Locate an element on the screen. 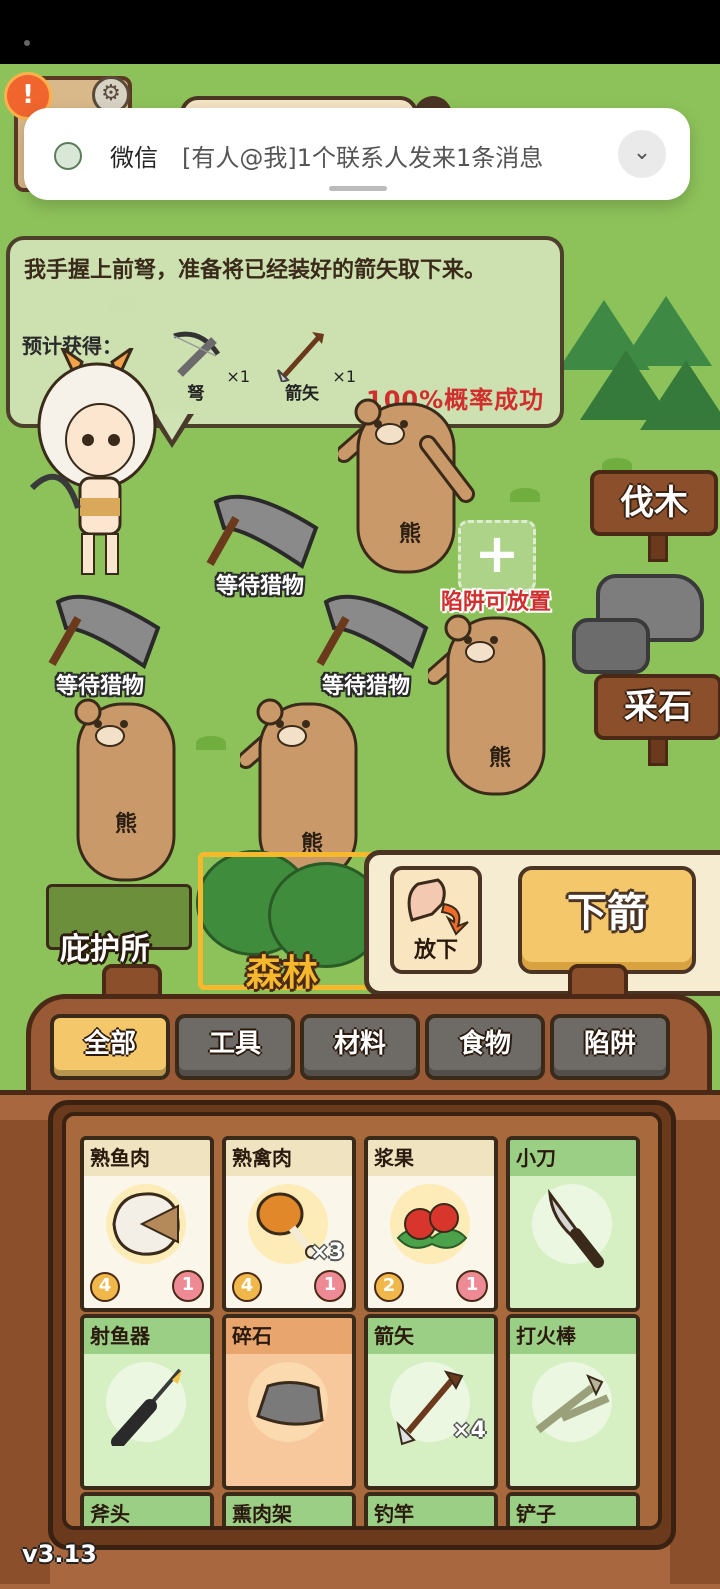 The image size is (720, 1589). reward-qty: ×1 is located at coordinates (238, 376).